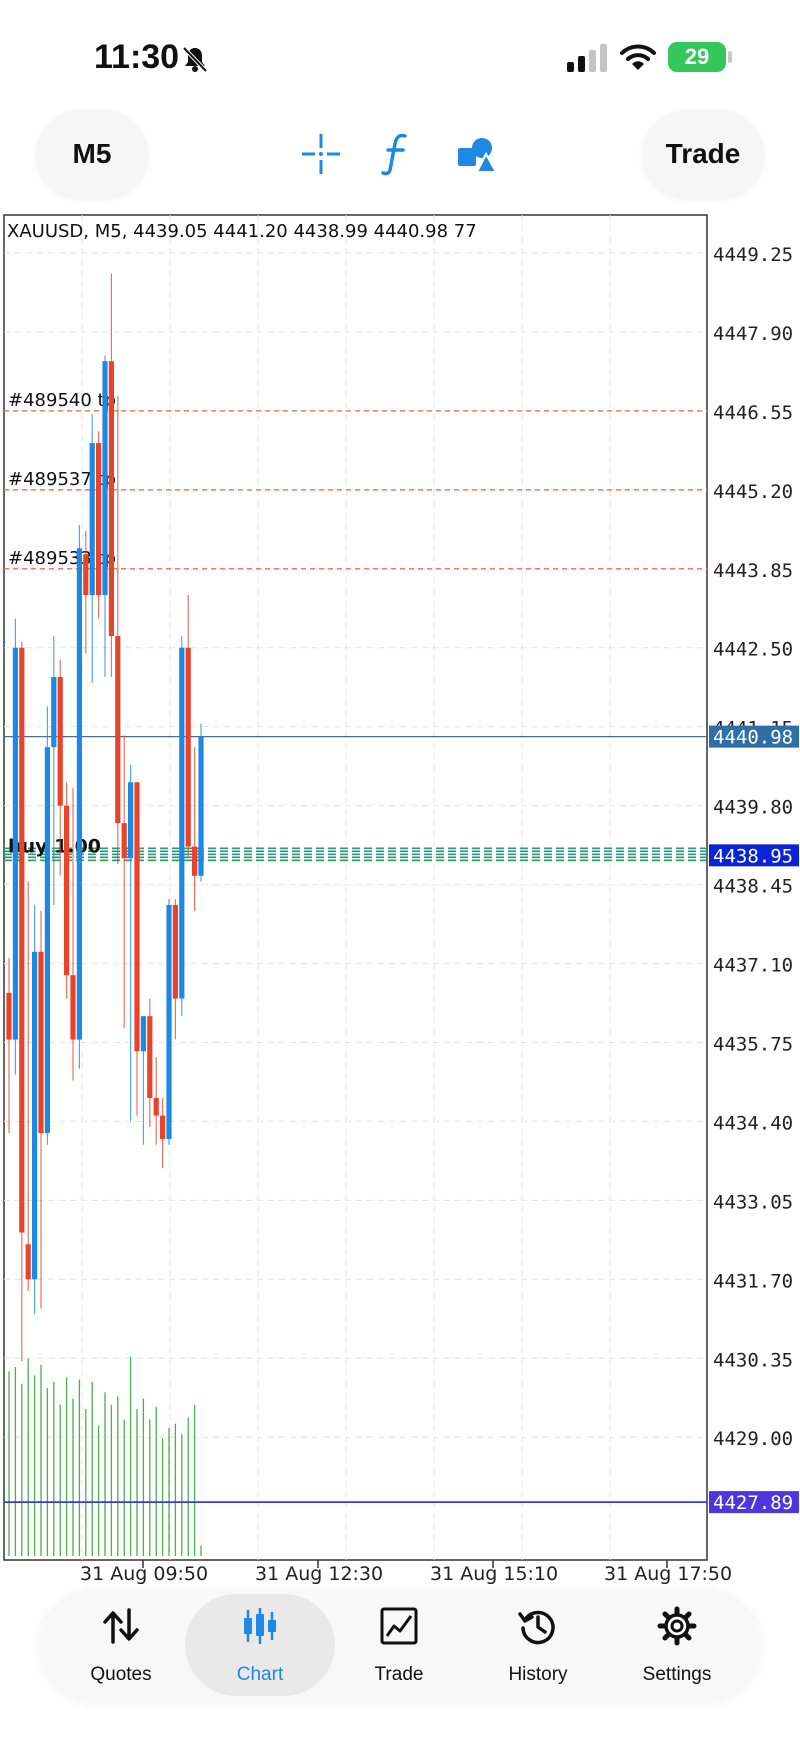 The height and width of the screenshot is (1739, 800). I want to click on tab-settings-label: Settings, so click(677, 1674).